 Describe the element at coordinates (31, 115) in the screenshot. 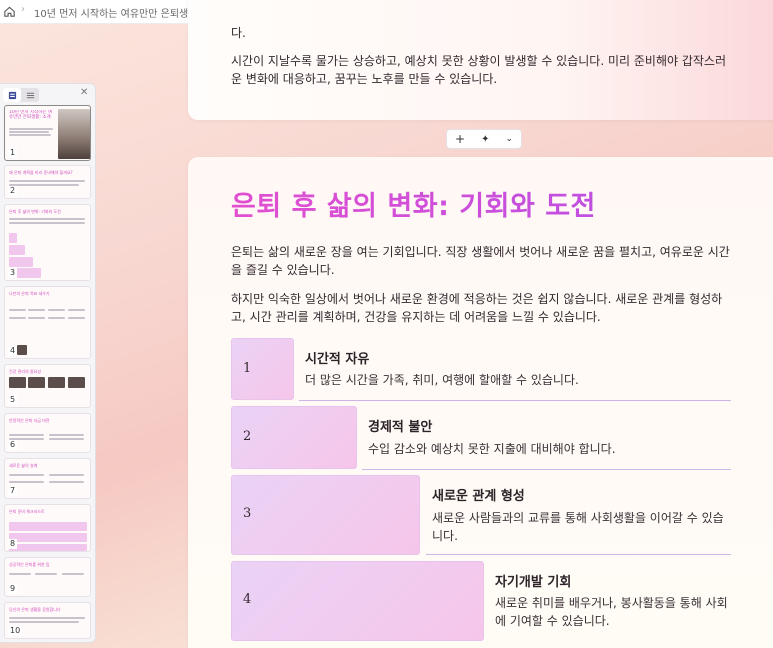

I see `thumbnail-title: 10년 먼저 시작하는 여유만만 은퇴생활: 소개` at that location.